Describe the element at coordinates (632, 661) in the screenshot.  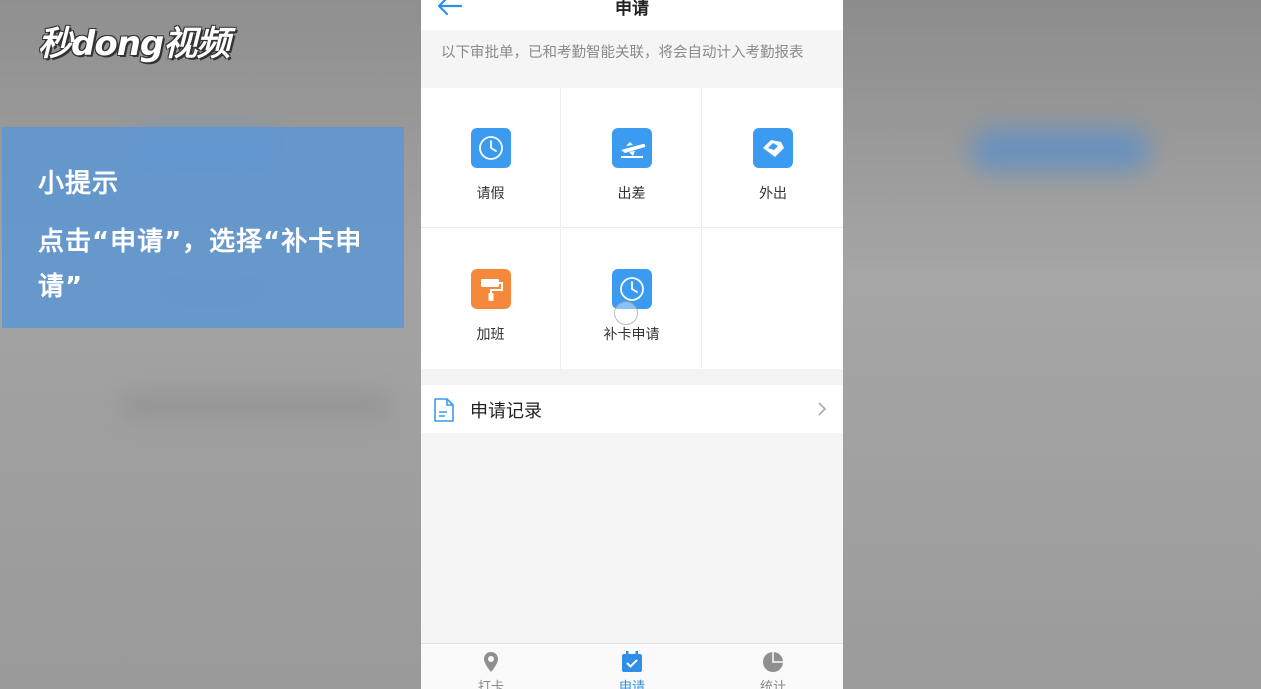
I see `calendar-check-icon` at that location.